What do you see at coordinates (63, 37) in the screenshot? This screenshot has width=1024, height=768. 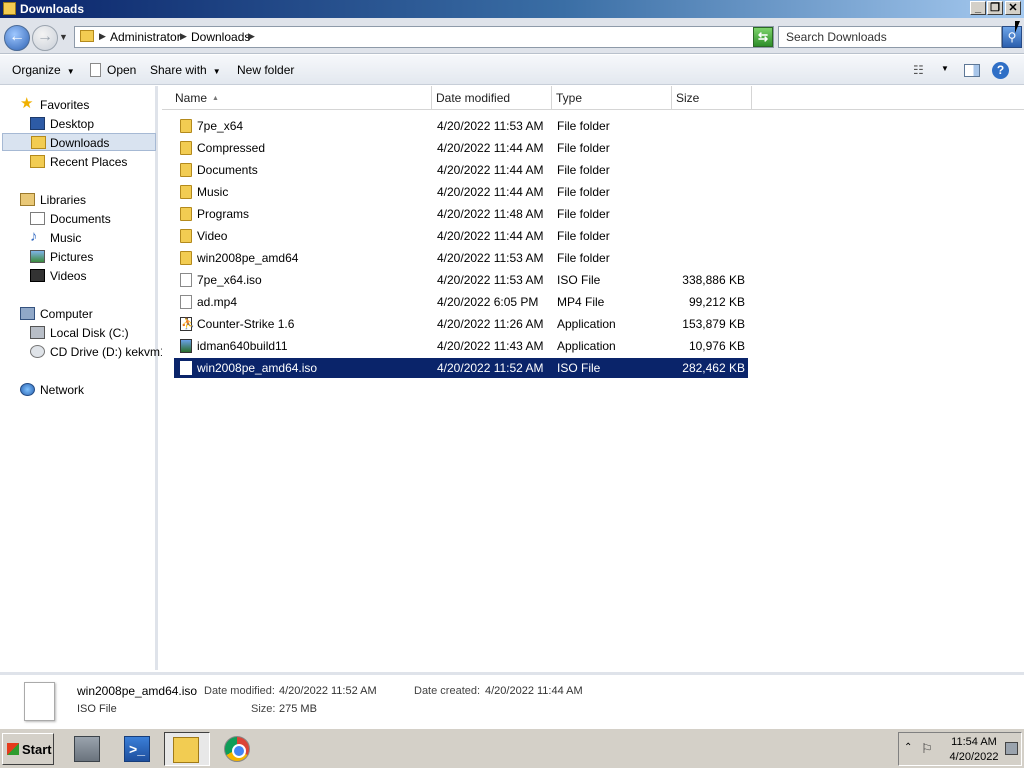 I see `recent-pages-dropdown: ▼` at bounding box center [63, 37].